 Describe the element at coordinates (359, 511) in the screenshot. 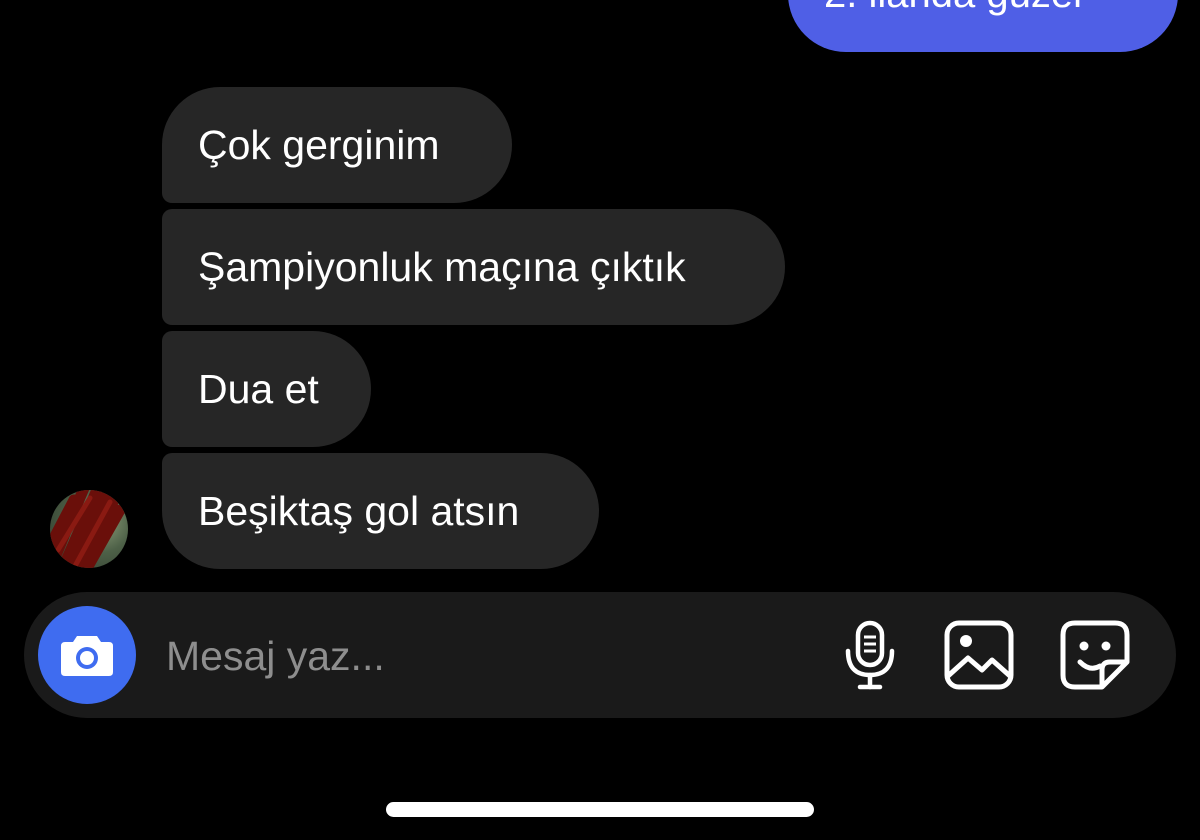

I see `received-message-text: Beşiktaş gol atsın` at that location.